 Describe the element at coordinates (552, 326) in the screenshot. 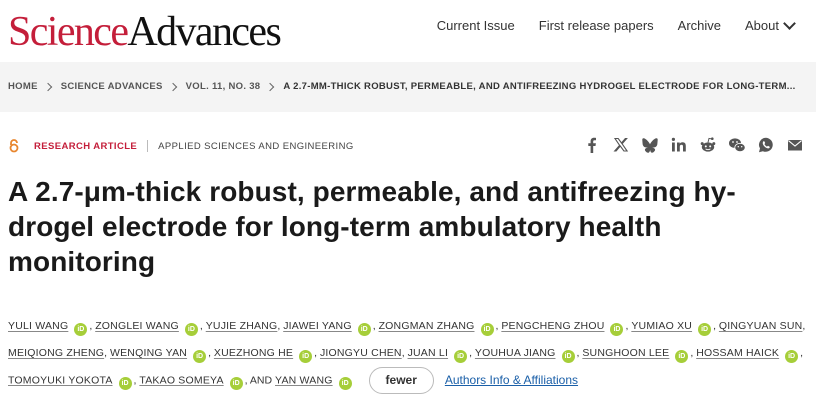

I see `author-link: PENGCHENG ZHOU` at that location.